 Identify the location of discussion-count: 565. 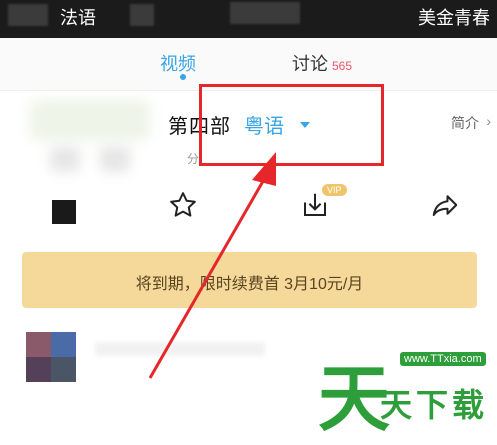
(342, 66).